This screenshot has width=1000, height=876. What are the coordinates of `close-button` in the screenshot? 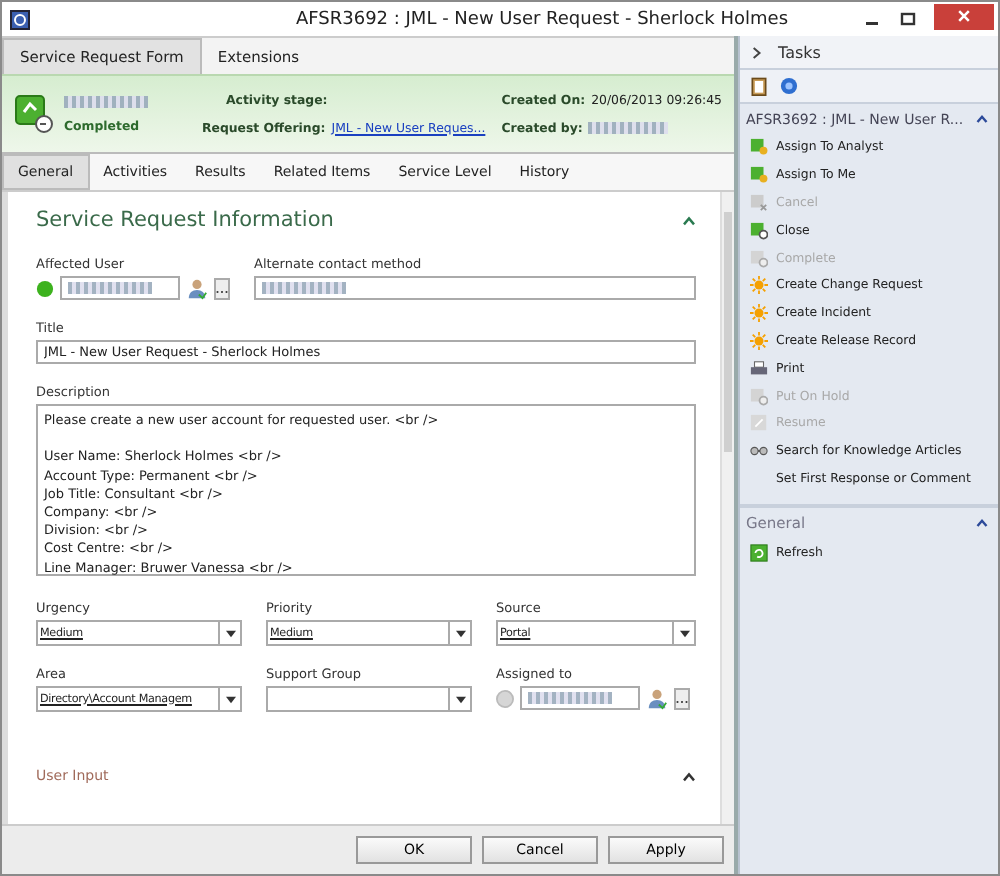 It's located at (964, 16).